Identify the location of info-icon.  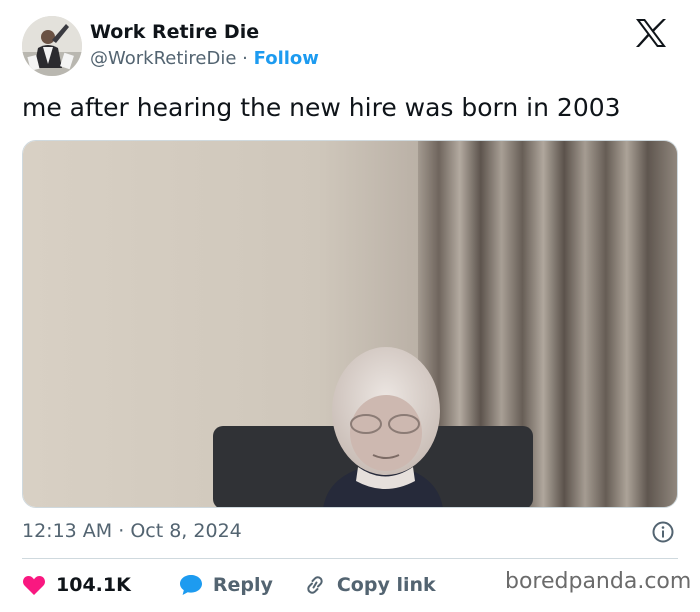
(663, 532).